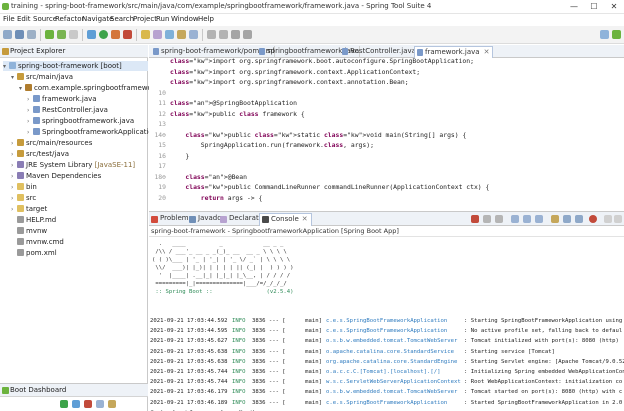 This screenshot has height=411, width=624. I want to click on tree-item: › Maven Dependencies, so click(56, 176).